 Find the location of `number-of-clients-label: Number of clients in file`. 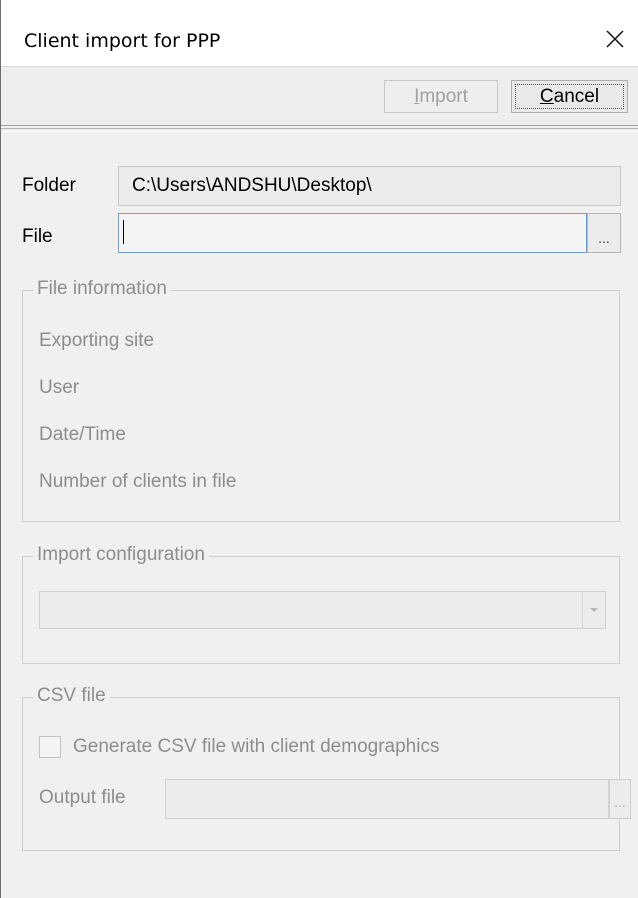

number-of-clients-label: Number of clients in file is located at coordinates (138, 481).